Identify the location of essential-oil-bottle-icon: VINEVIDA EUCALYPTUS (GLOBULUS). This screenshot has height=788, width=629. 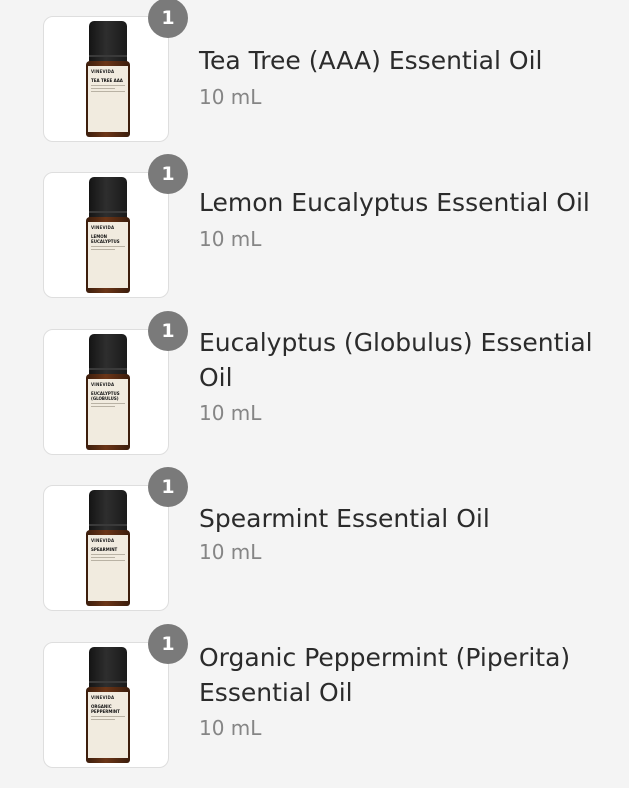
(108, 392).